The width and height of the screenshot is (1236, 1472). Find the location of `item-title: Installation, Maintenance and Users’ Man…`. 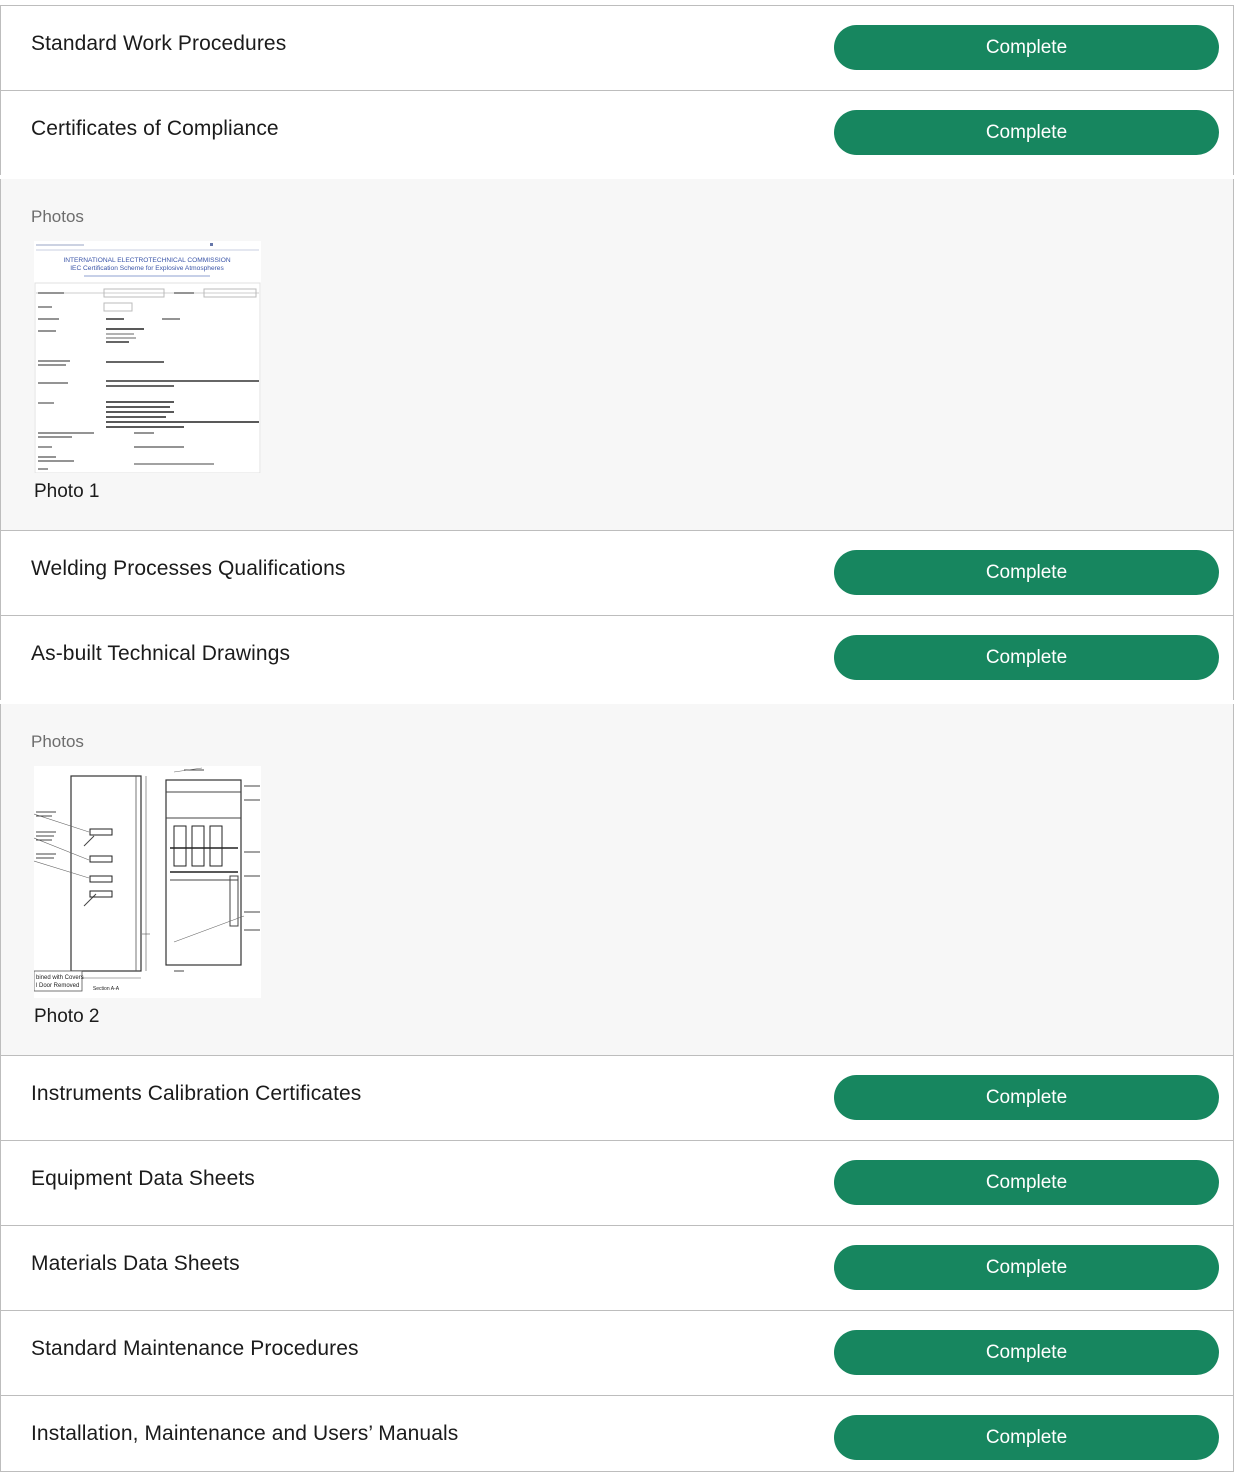

item-title: Installation, Maintenance and Users’ Man… is located at coordinates (245, 1433).